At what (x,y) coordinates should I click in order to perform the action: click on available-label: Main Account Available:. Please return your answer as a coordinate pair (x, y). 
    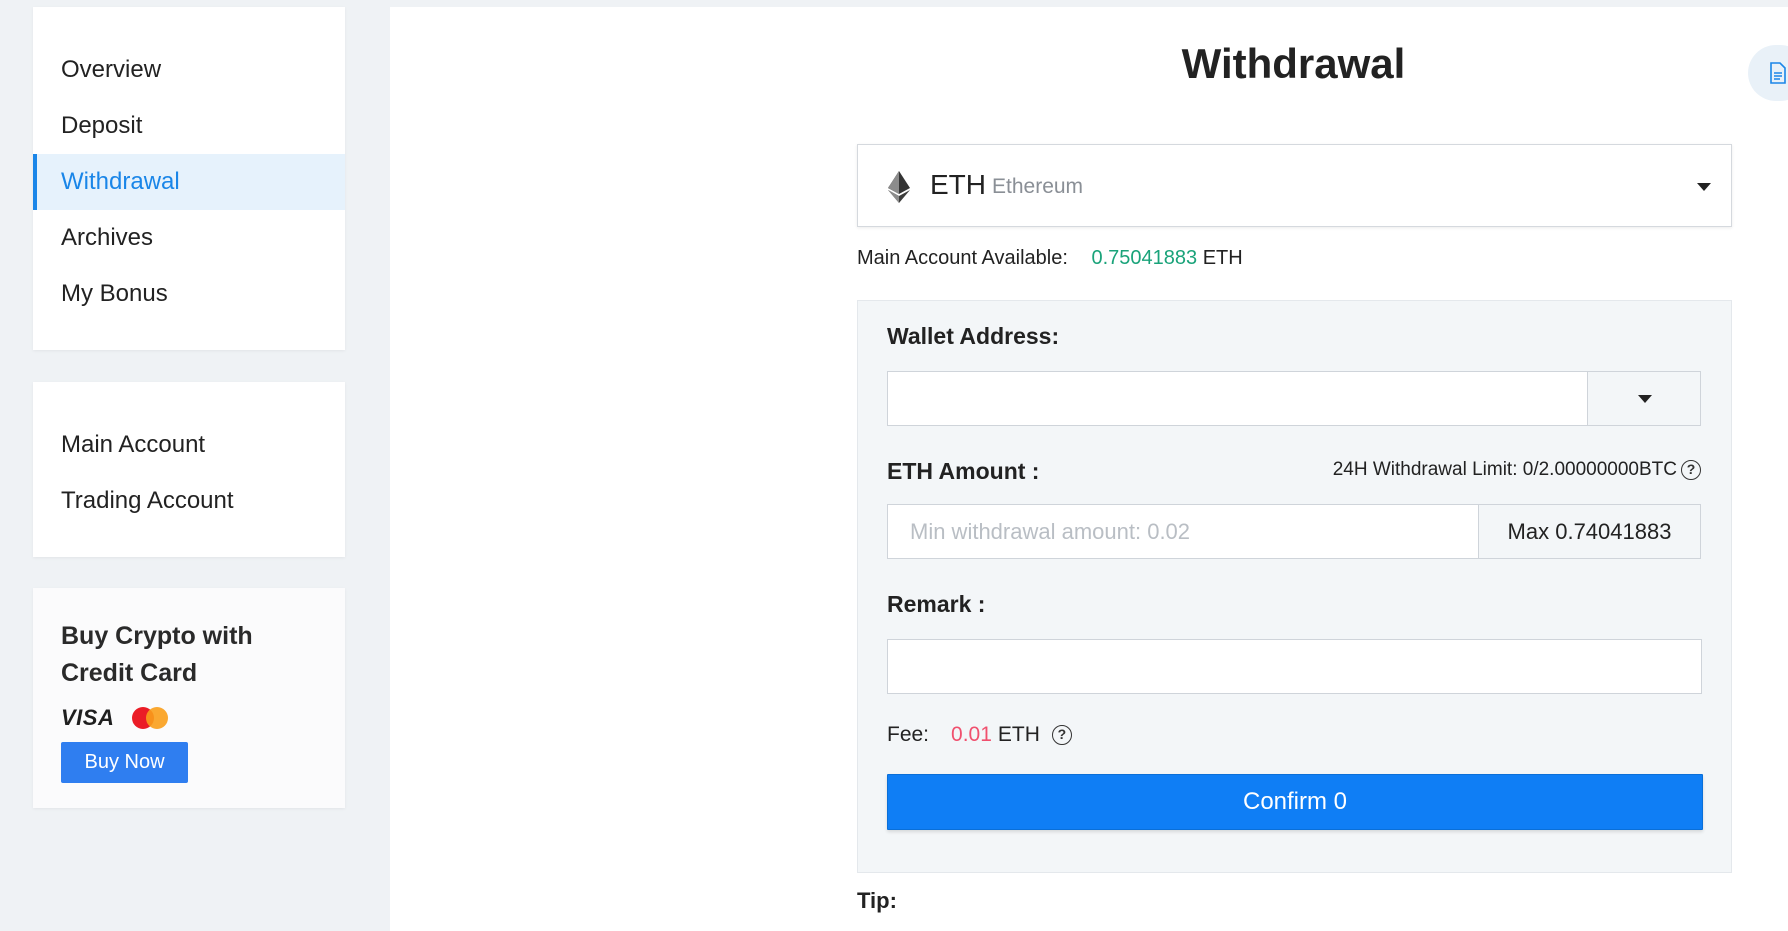
    Looking at the image, I should click on (962, 258).